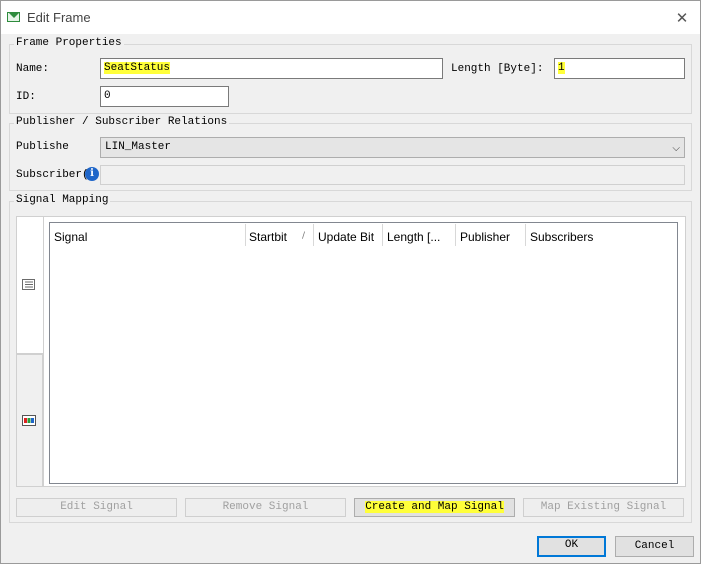 The width and height of the screenshot is (701, 564). I want to click on column-header-update-bit: Update Bit, so click(346, 237).